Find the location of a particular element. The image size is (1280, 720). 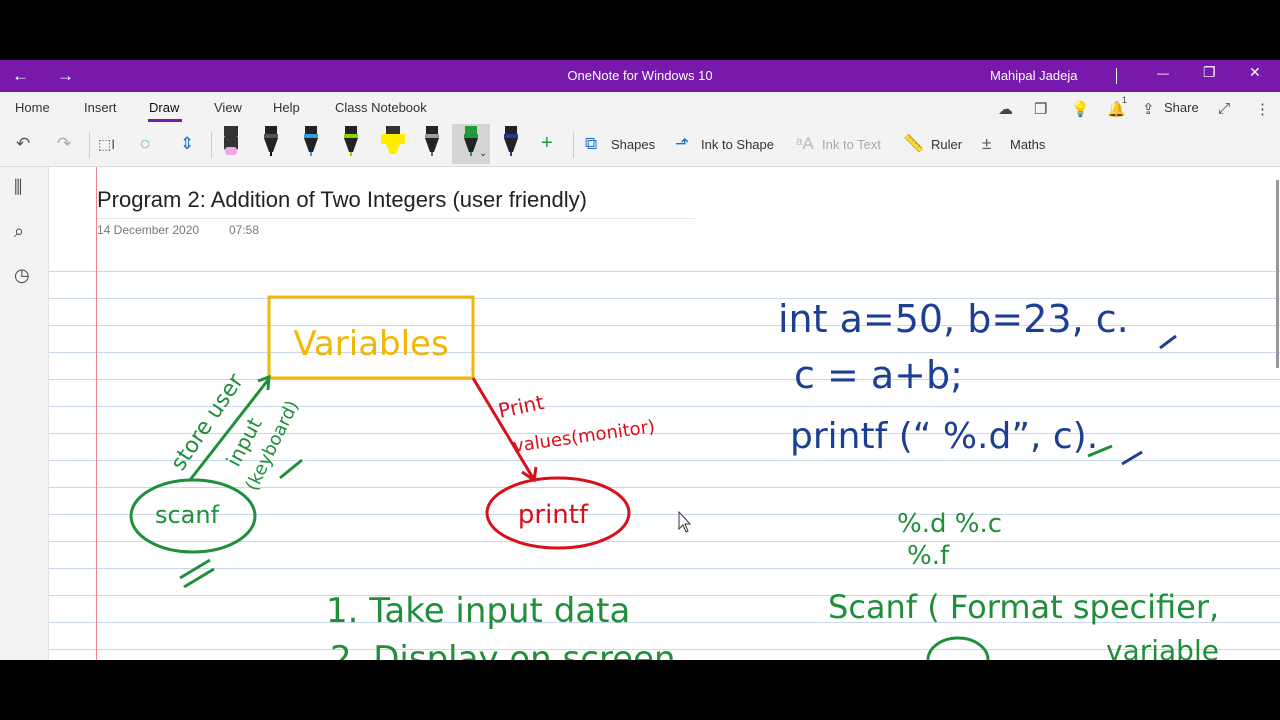

code-line-3: printf (“ %.d”, c). is located at coordinates (944, 436).